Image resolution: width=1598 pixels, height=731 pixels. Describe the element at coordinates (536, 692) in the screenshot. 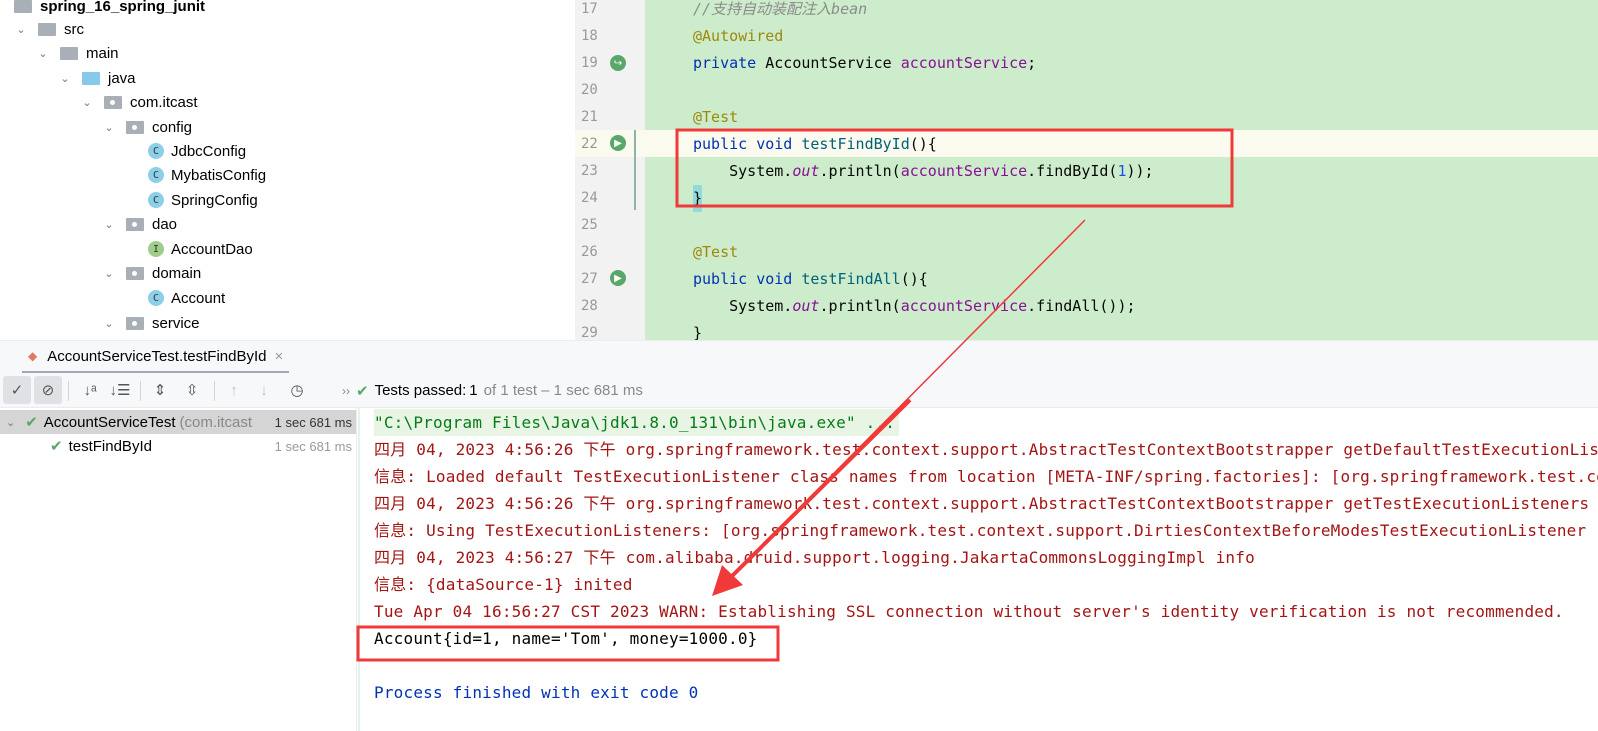

I see `console-line-exit: Process finished with exit code 0` at that location.